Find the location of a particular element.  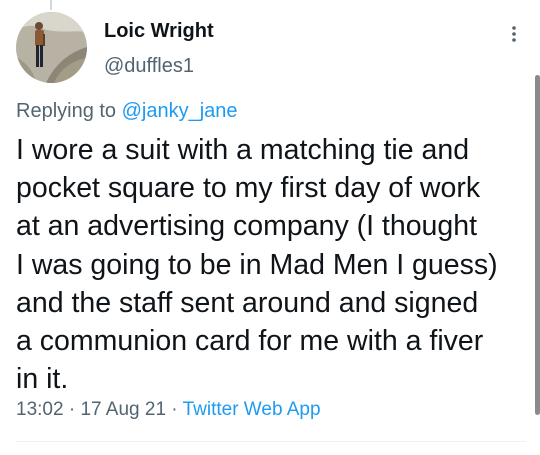

tweet-text-line: and the staff sent around and signed is located at coordinates (247, 302).